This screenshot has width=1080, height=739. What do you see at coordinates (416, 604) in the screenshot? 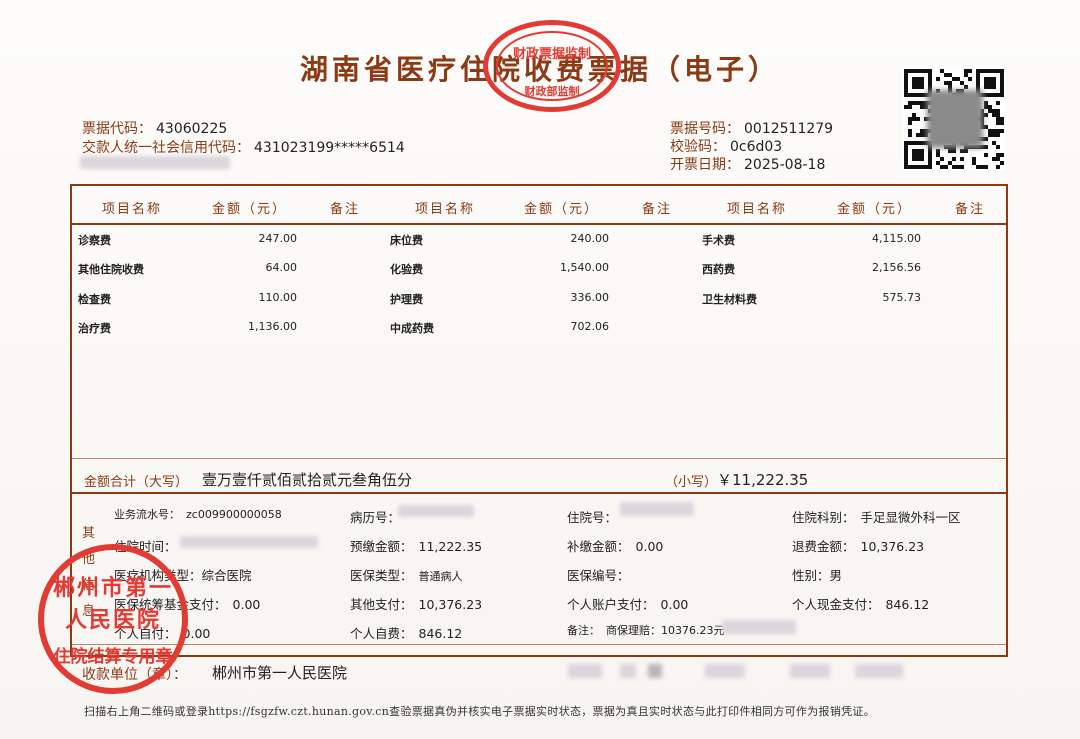
I see `other-payment: 其他支付： 10,376.23` at bounding box center [416, 604].